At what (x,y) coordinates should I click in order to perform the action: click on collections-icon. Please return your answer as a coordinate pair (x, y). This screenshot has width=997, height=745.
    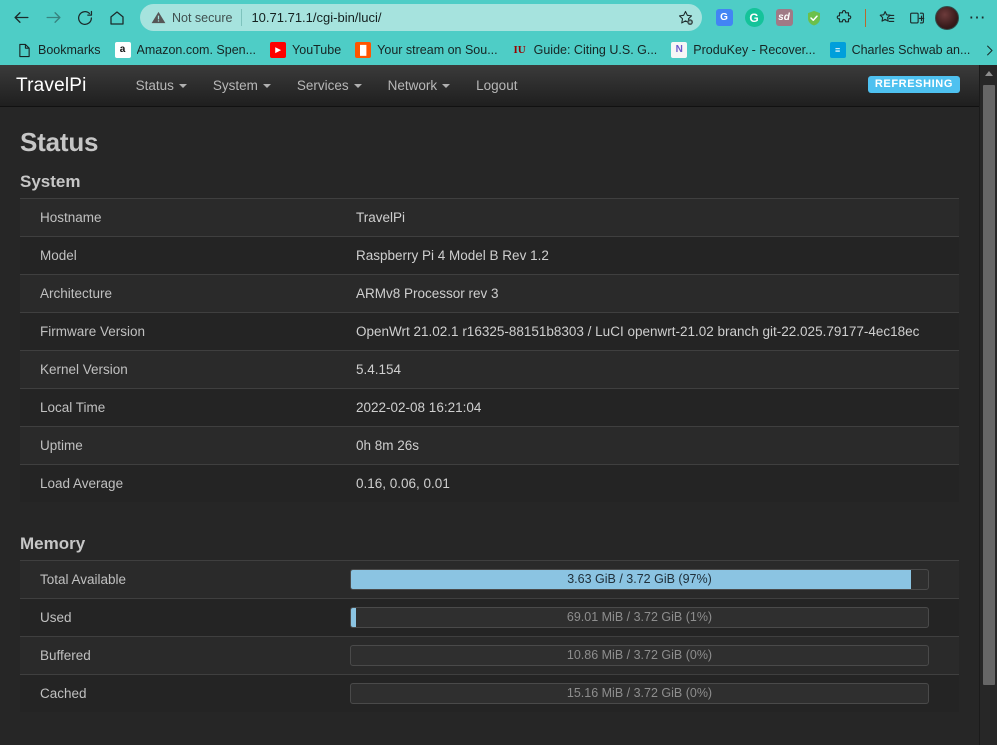
    Looking at the image, I should click on (887, 18).